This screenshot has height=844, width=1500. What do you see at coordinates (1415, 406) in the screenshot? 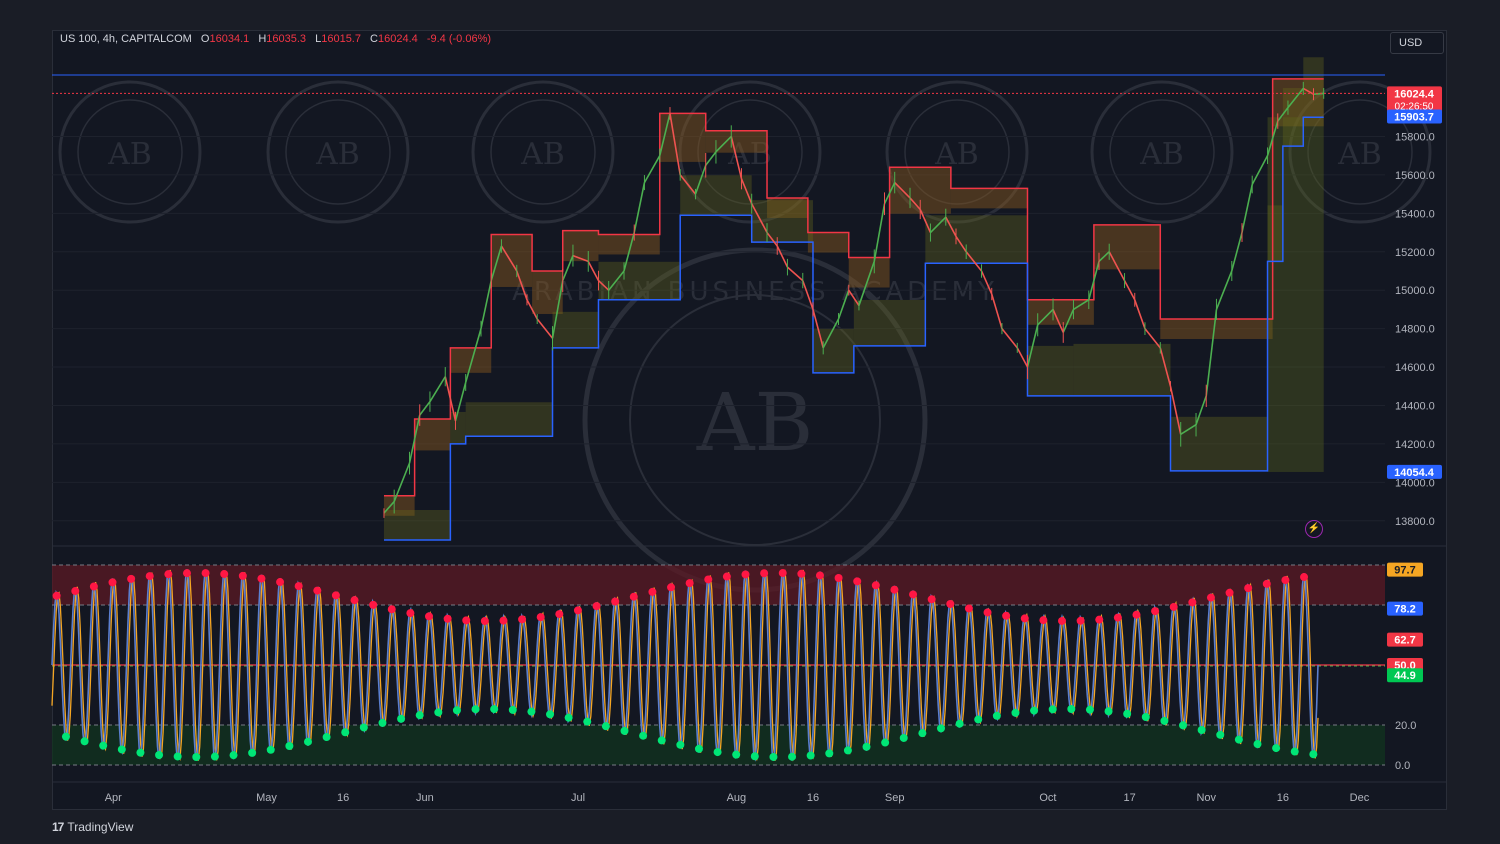
I see `price-tick-label: 14400.0` at bounding box center [1415, 406].